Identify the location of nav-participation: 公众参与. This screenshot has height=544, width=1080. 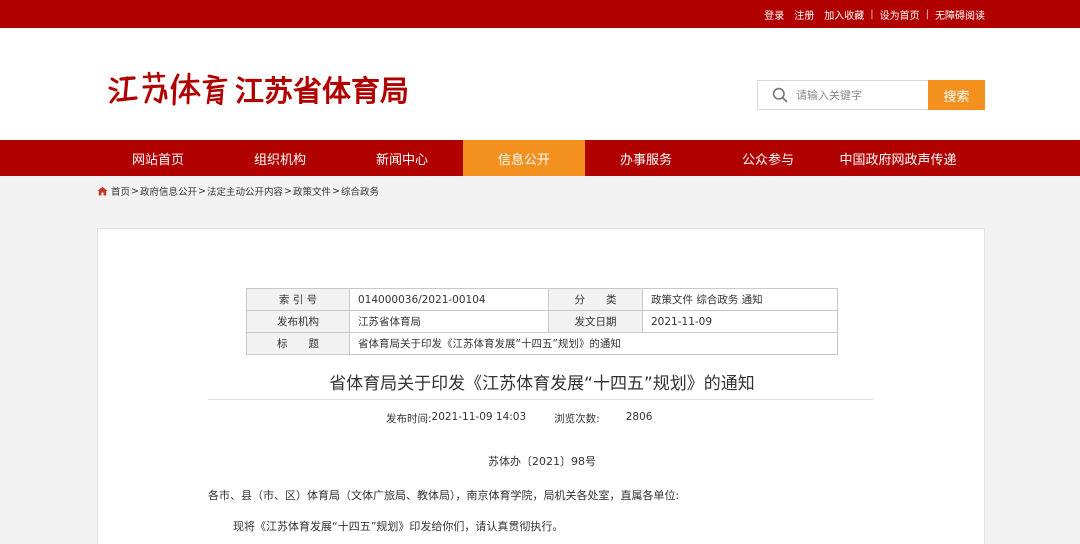
(768, 158).